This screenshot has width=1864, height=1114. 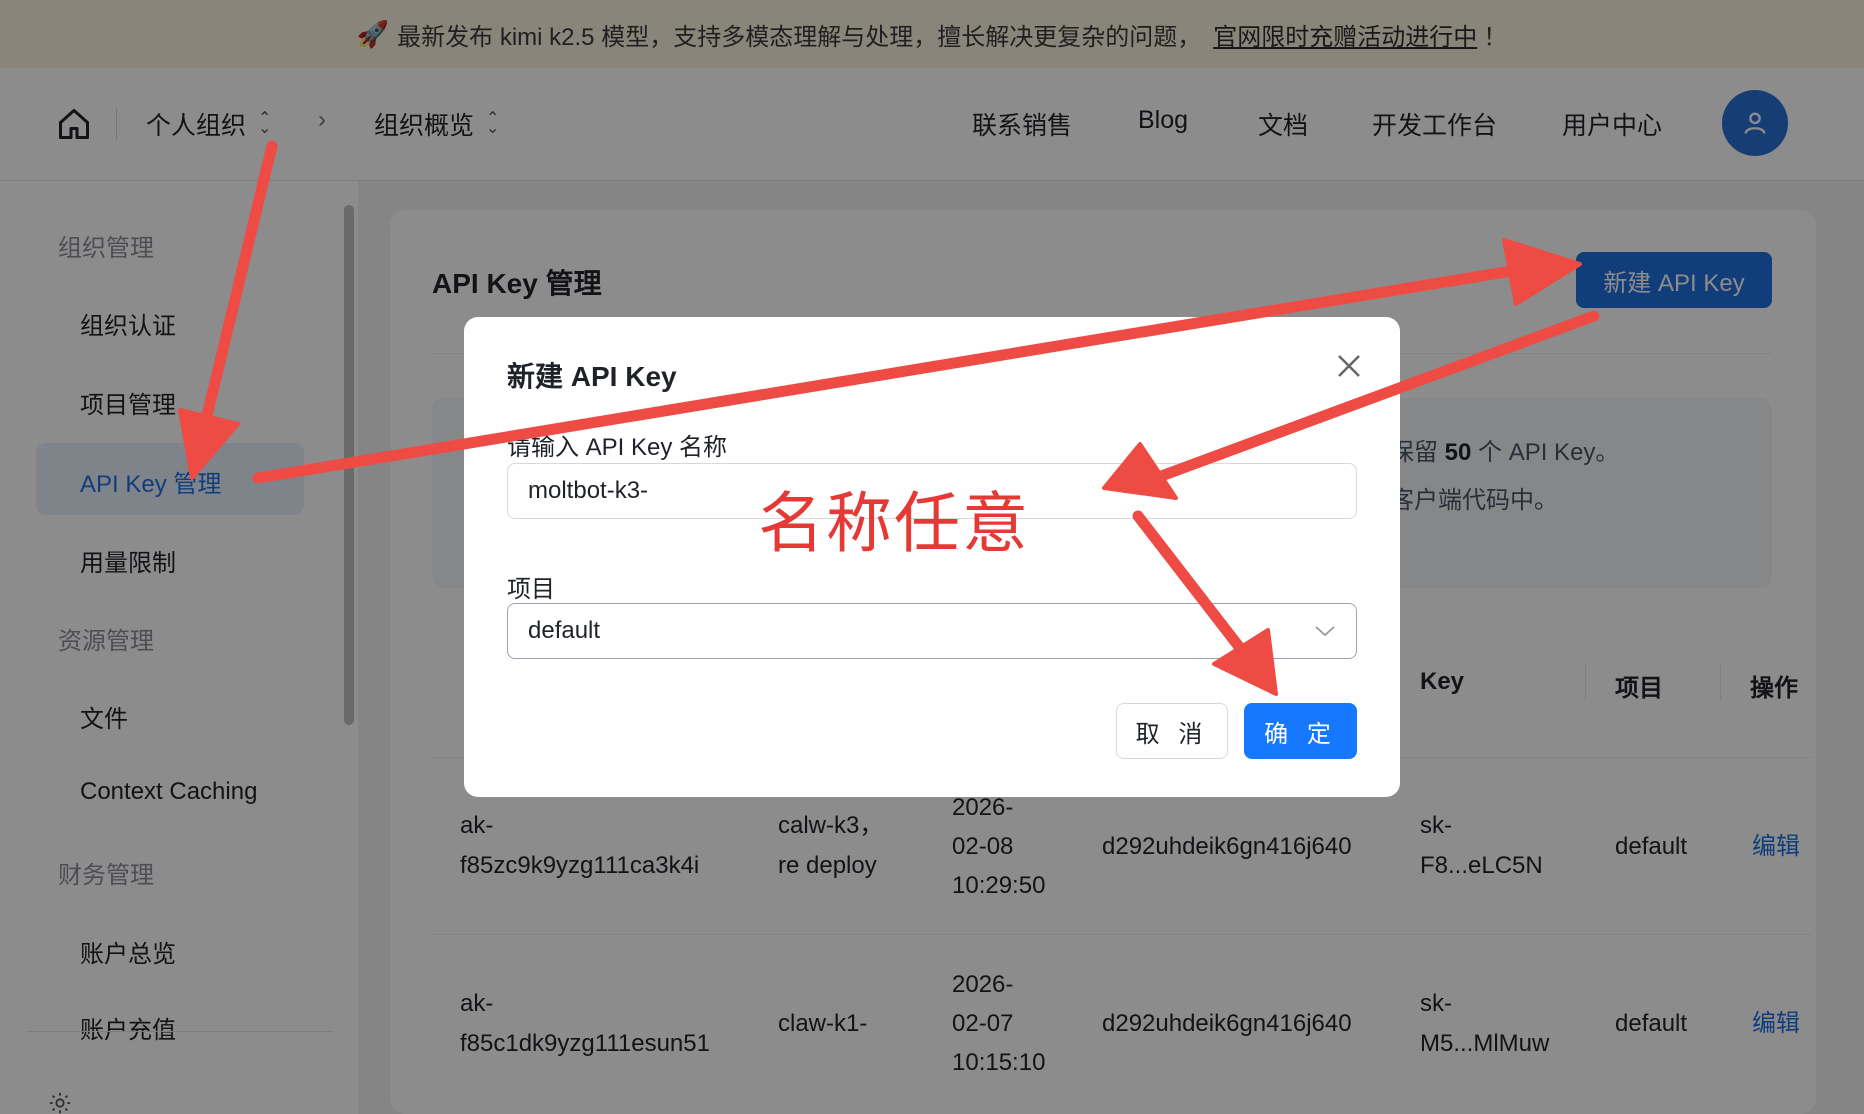 I want to click on name-field-label: 请输入 API Key 名称, so click(x=617, y=447).